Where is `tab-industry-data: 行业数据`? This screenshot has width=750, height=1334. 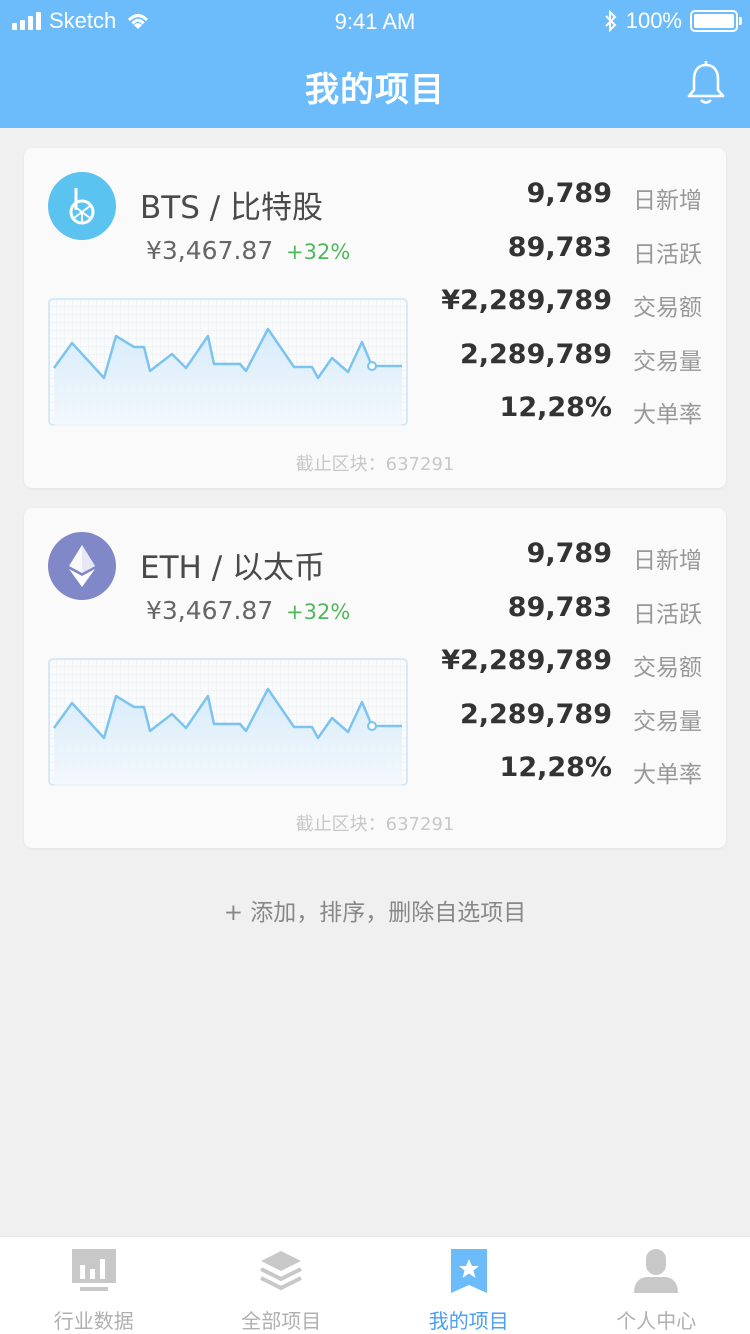
tab-industry-data: 行业数据 is located at coordinates (94, 1285).